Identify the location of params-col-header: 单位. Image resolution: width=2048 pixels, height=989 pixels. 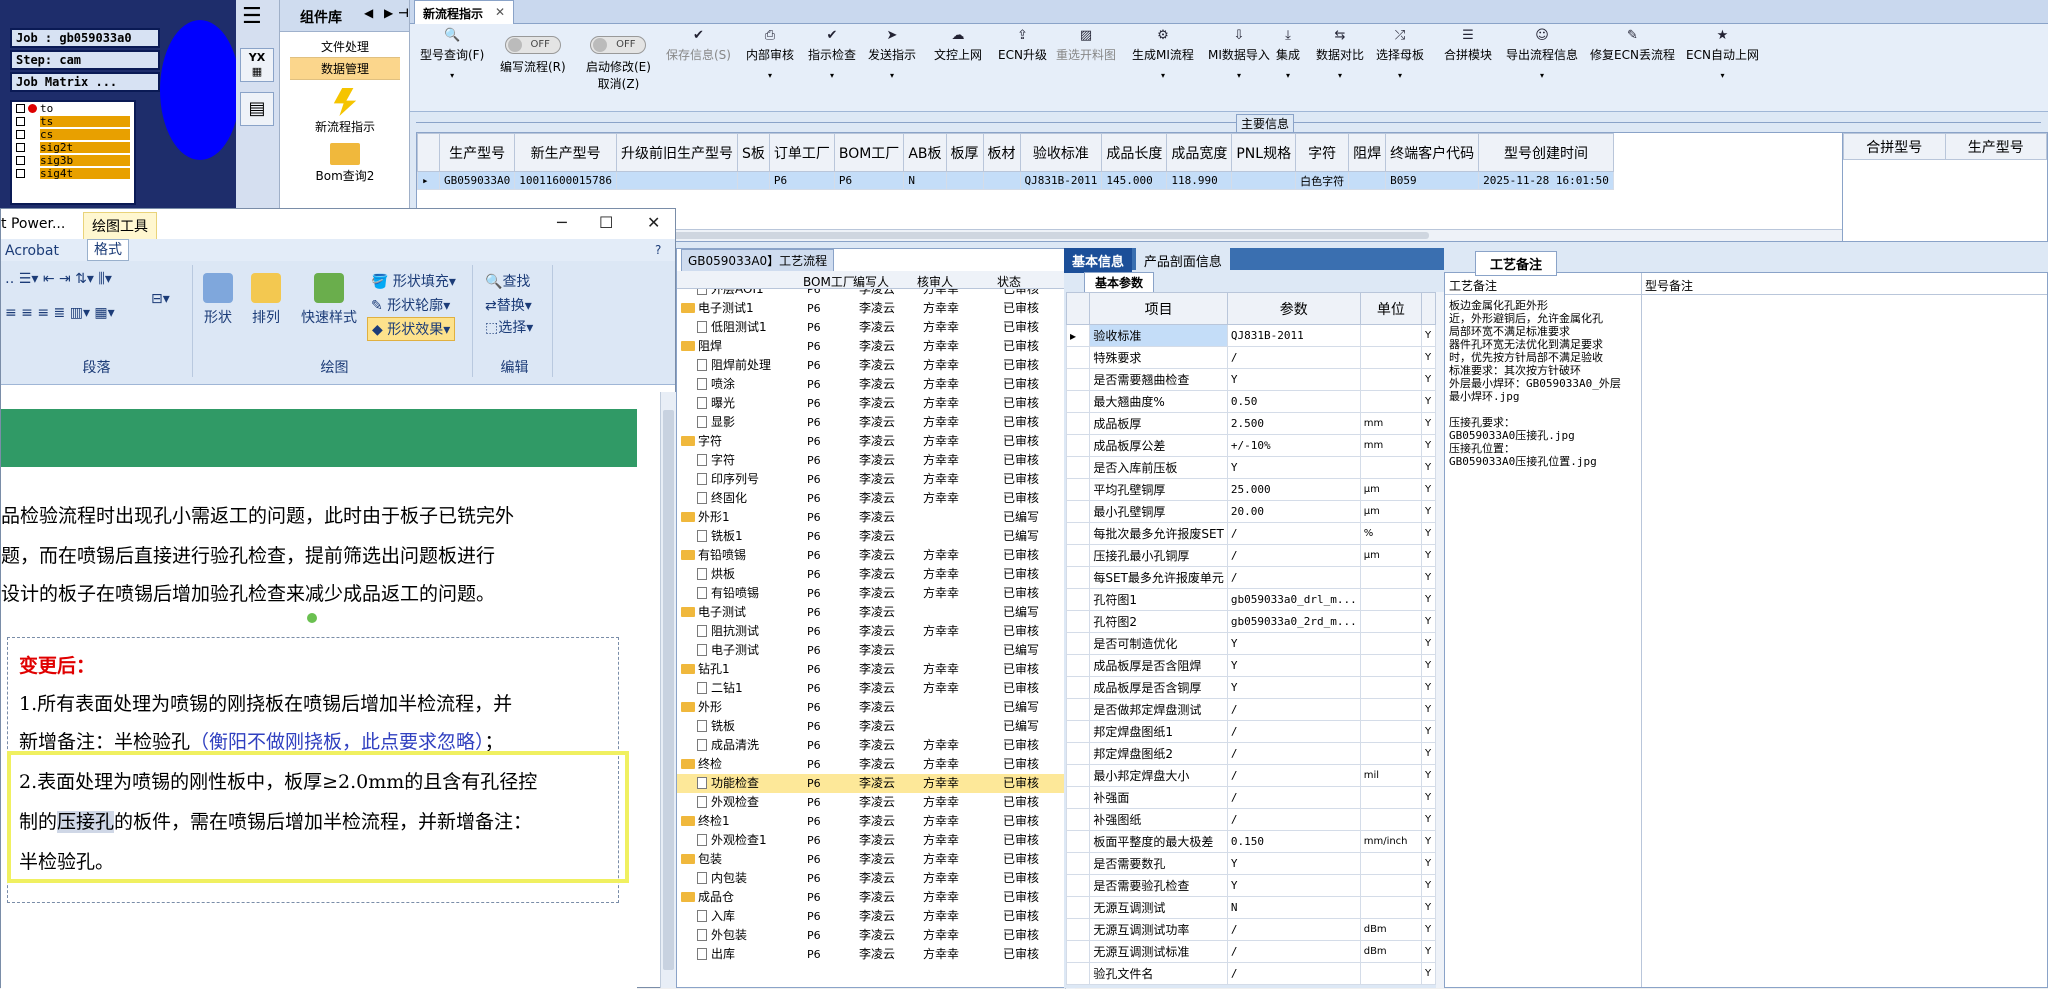
(1391, 308).